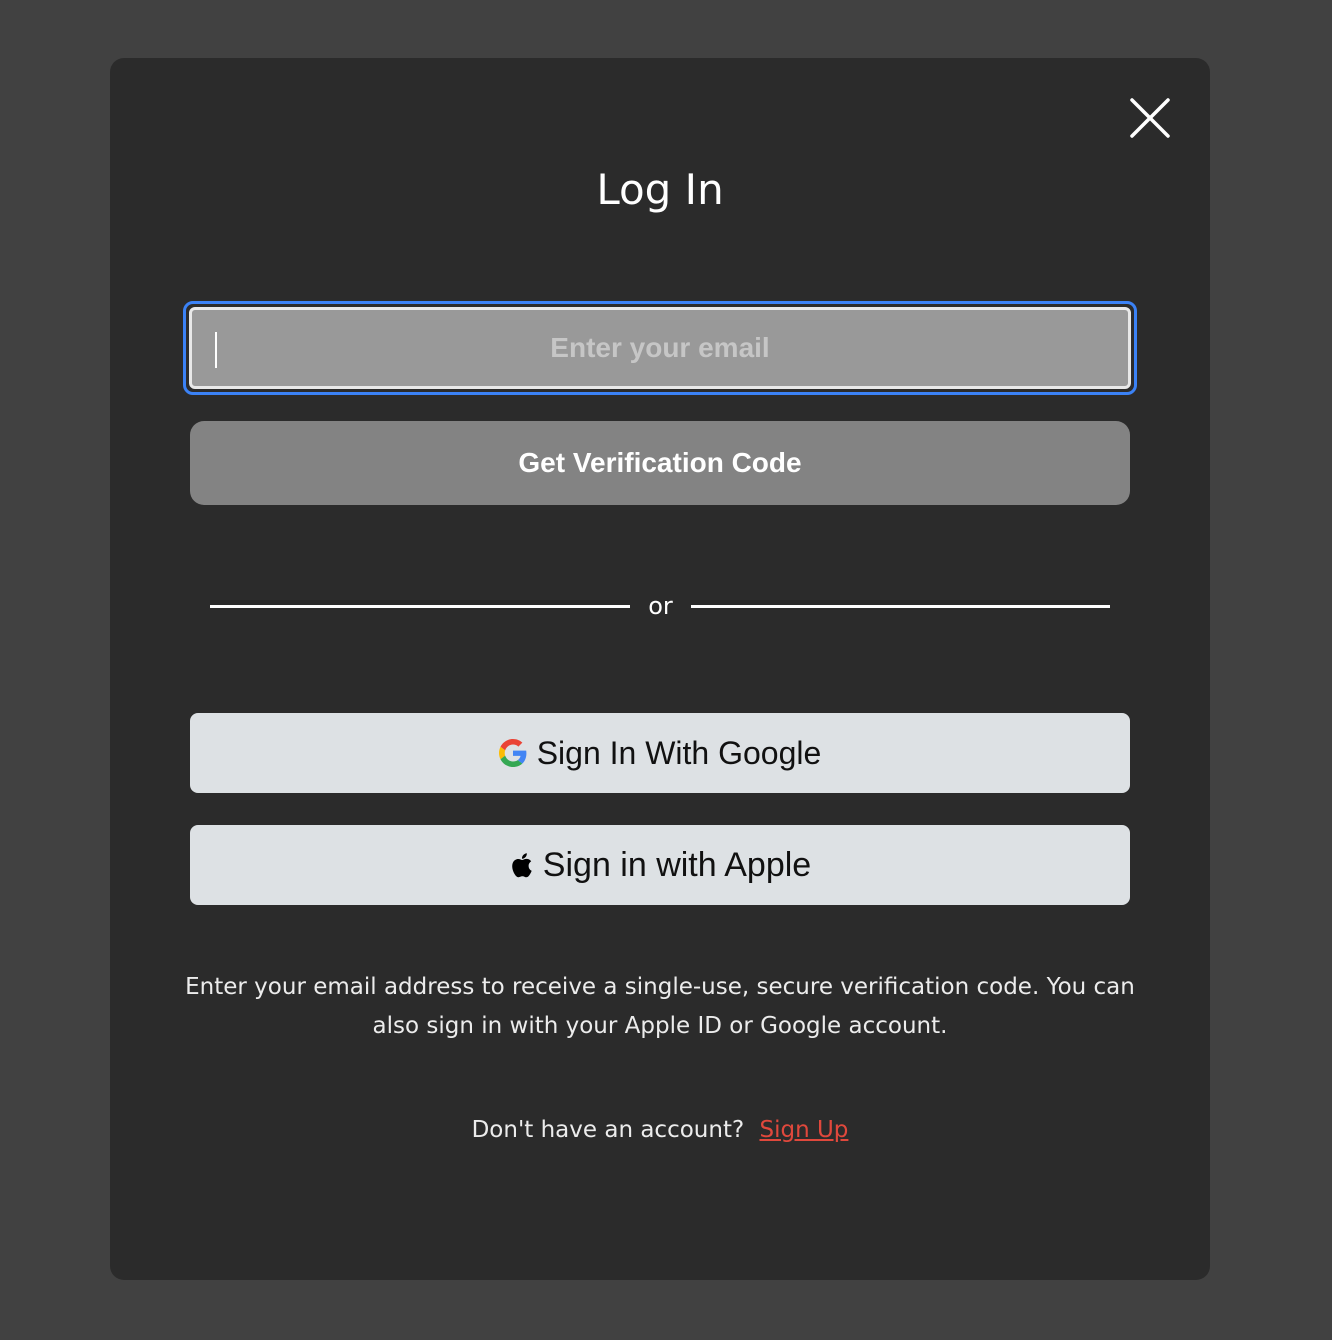 The width and height of the screenshot is (1332, 1340). Describe the element at coordinates (216, 350) in the screenshot. I see `text-caret` at that location.